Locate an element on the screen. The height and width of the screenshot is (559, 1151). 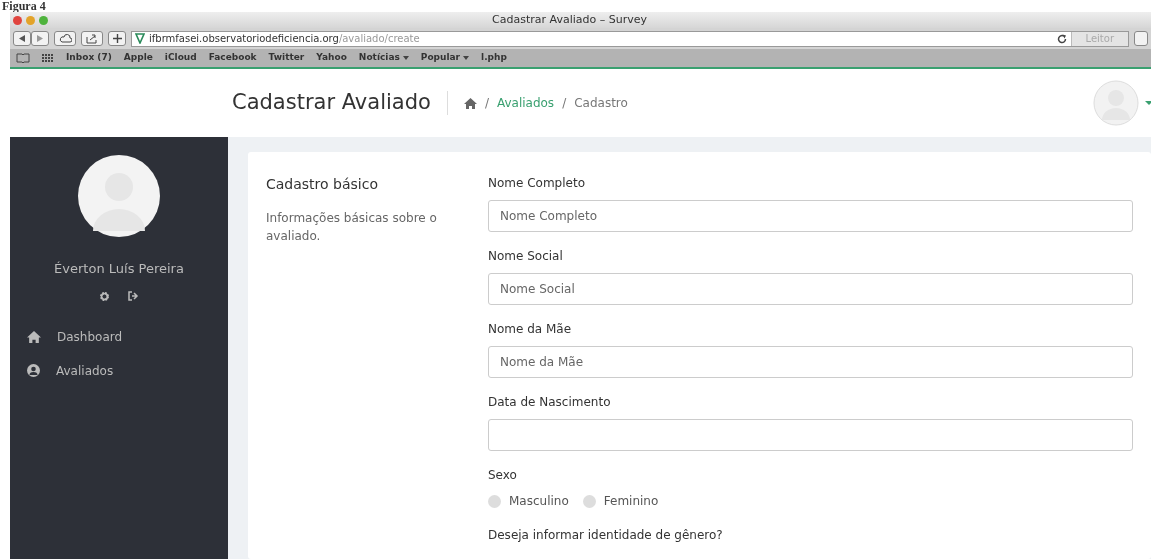
zoom-icon is located at coordinates (43, 20).